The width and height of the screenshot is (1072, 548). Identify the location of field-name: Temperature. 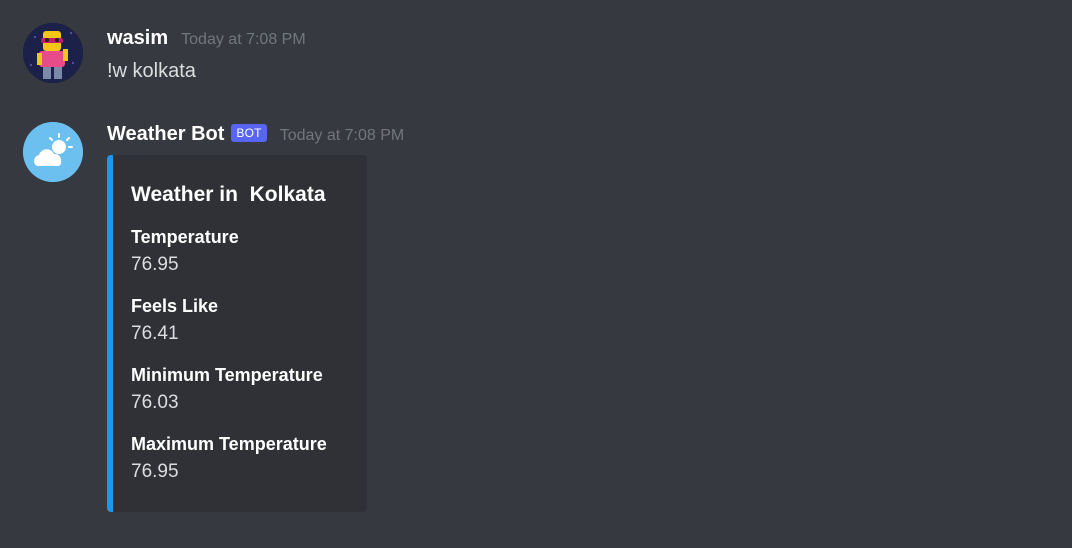
(185, 237).